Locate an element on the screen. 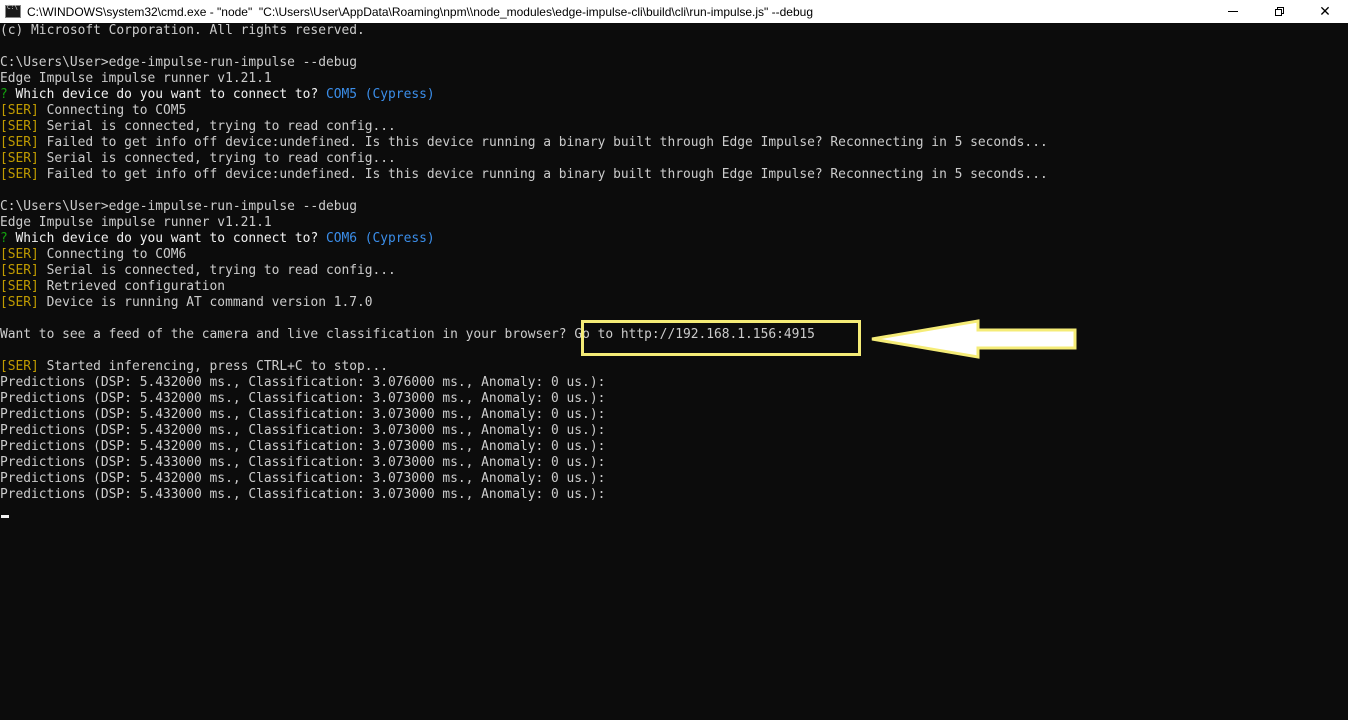 This screenshot has height=720, width=1348. minimize-button is located at coordinates (1233, 11).